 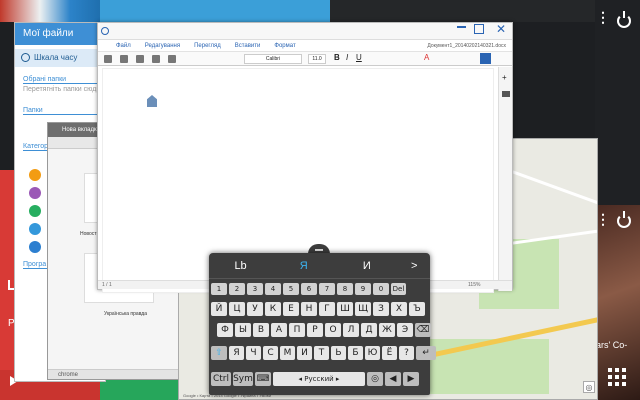 What do you see at coordinates (236, 353) in the screenshot?
I see `letter-key: Я` at bounding box center [236, 353].